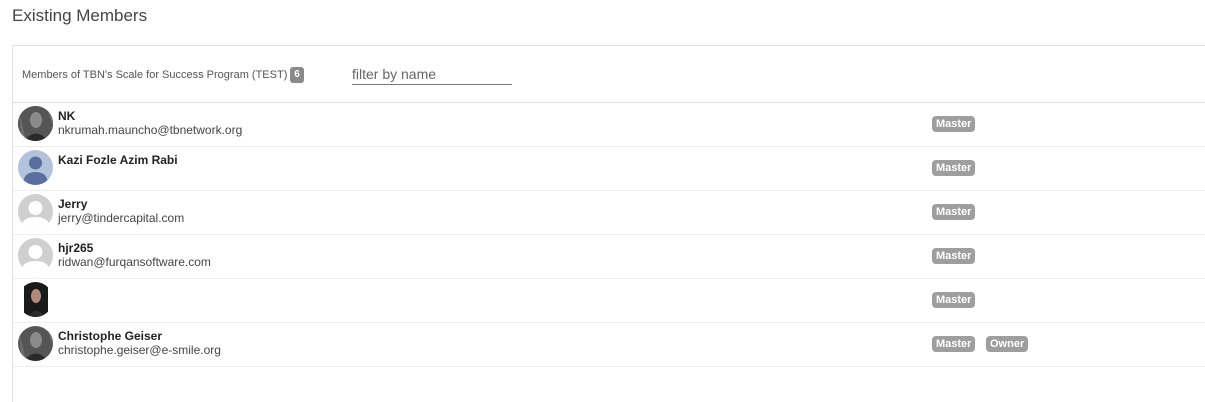 This screenshot has width=1205, height=402. What do you see at coordinates (67, 116) in the screenshot?
I see `member-name: NK` at bounding box center [67, 116].